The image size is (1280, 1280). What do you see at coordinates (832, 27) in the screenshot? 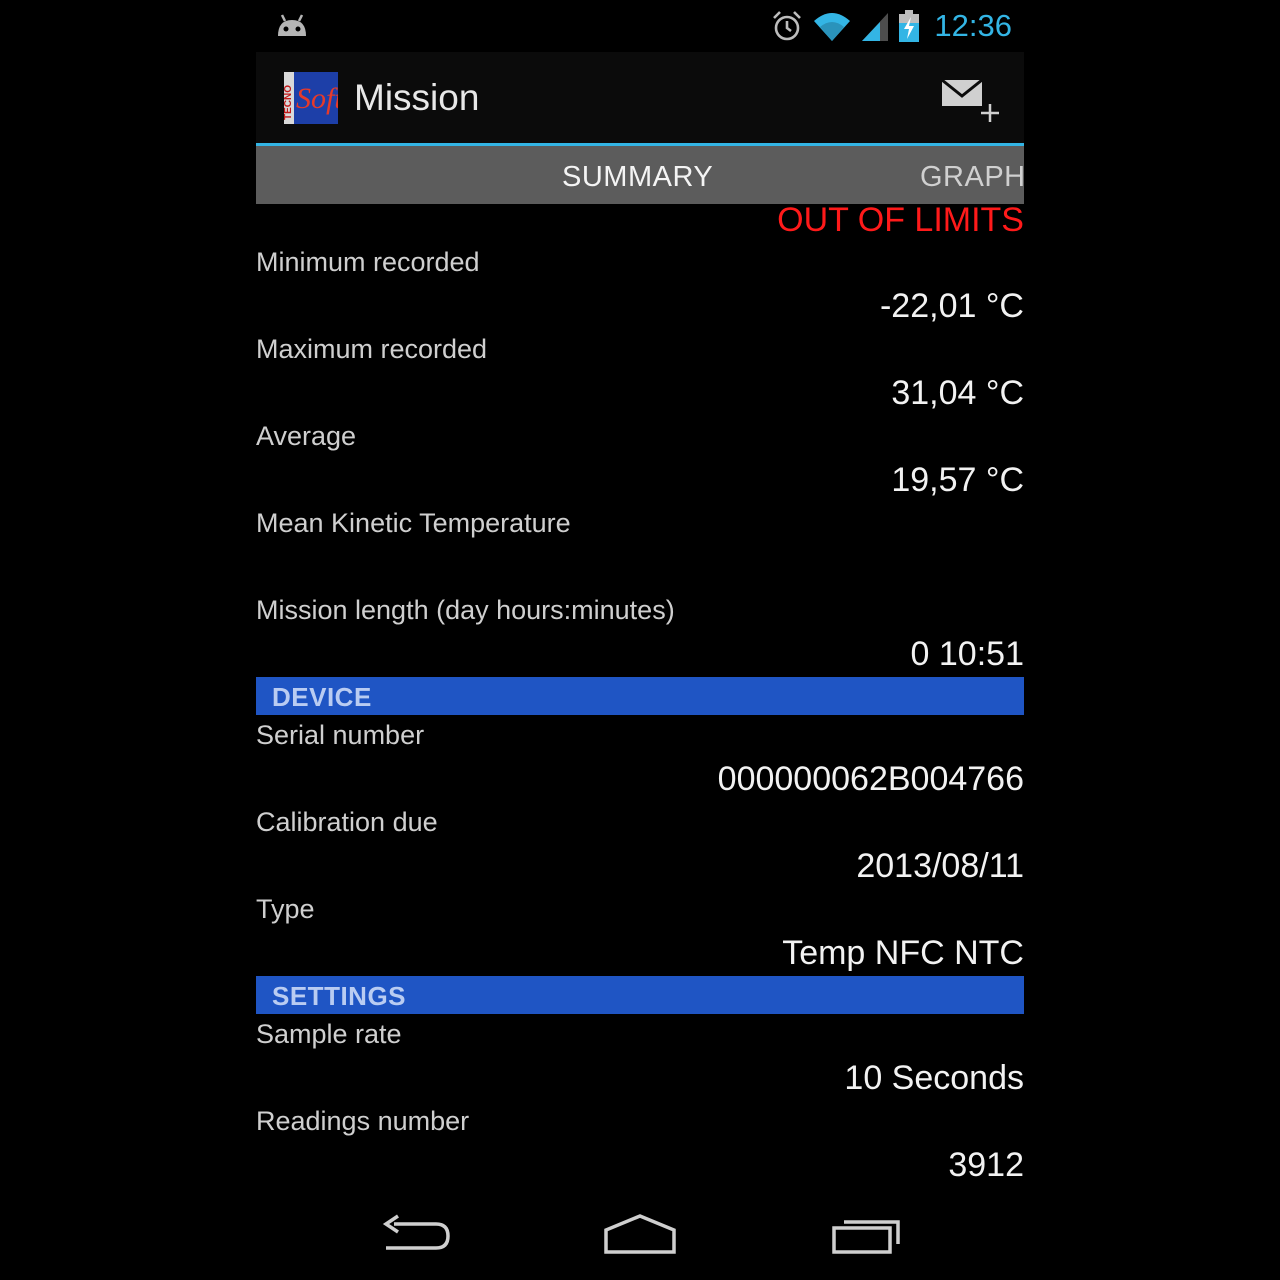
I see `wifi-icon` at bounding box center [832, 27].